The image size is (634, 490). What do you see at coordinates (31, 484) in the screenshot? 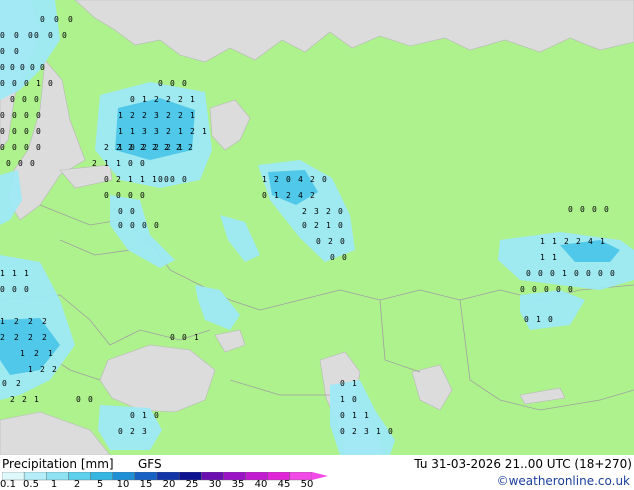
I see `scale-tick-label: 0.5` at bounding box center [31, 484].